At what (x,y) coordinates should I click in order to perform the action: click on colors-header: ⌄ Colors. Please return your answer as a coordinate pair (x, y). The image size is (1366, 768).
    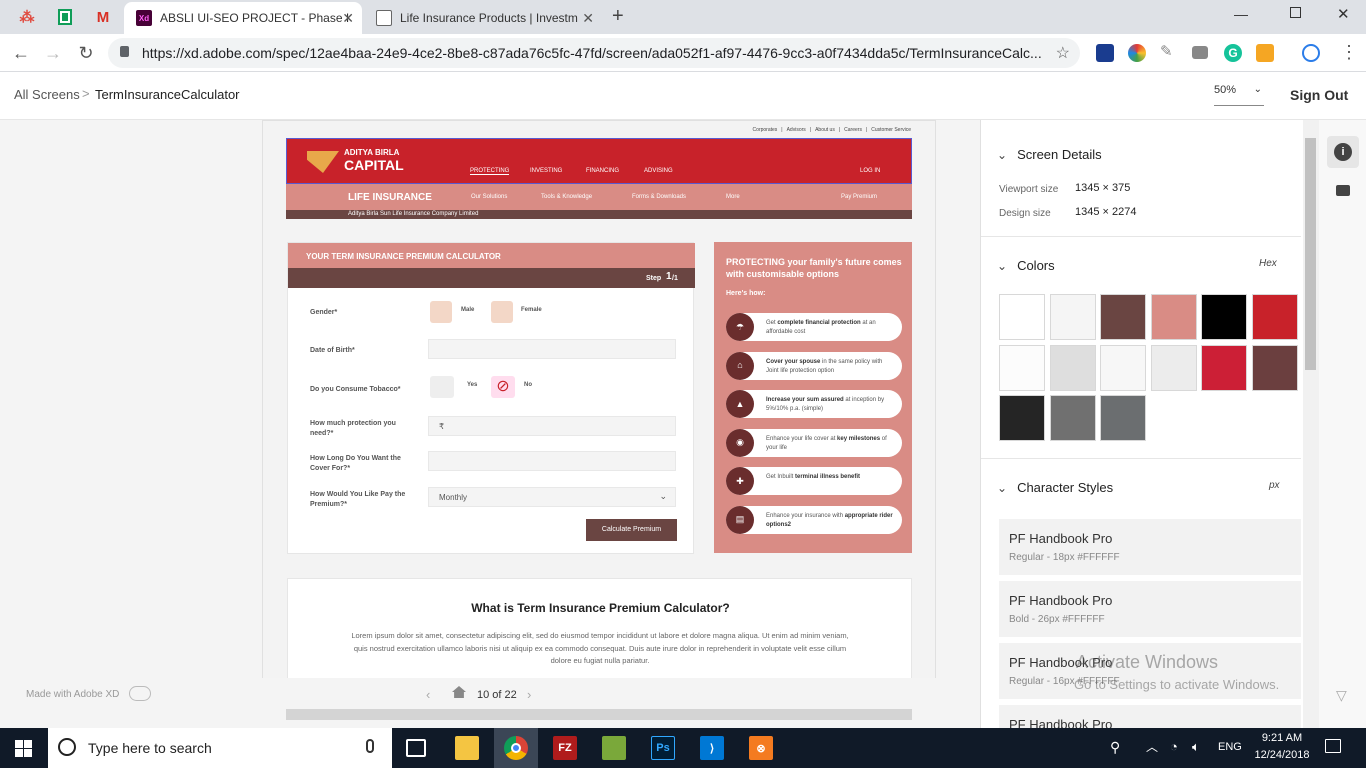
    Looking at the image, I should click on (1026, 265).